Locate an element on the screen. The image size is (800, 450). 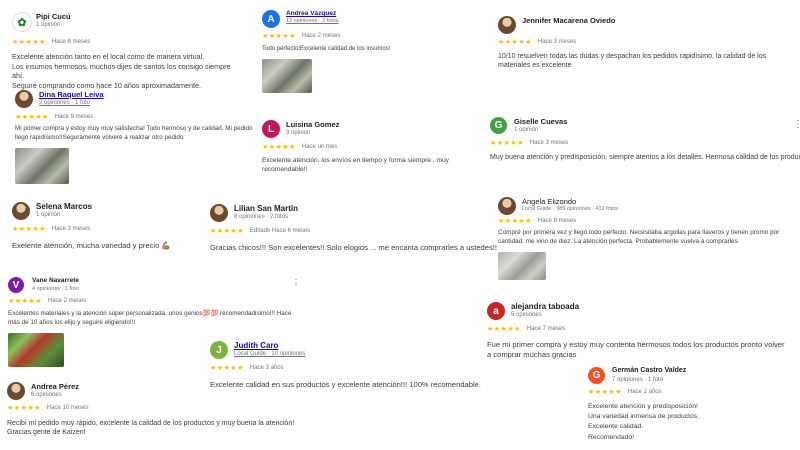
avatar-letter: J is located at coordinates (219, 350).